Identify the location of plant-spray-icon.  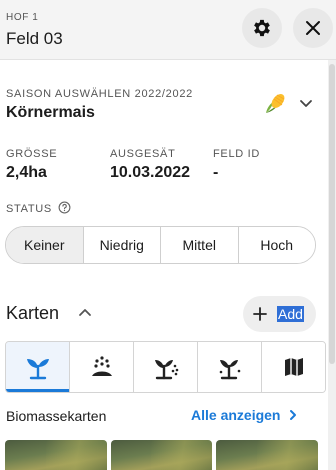
(166, 370).